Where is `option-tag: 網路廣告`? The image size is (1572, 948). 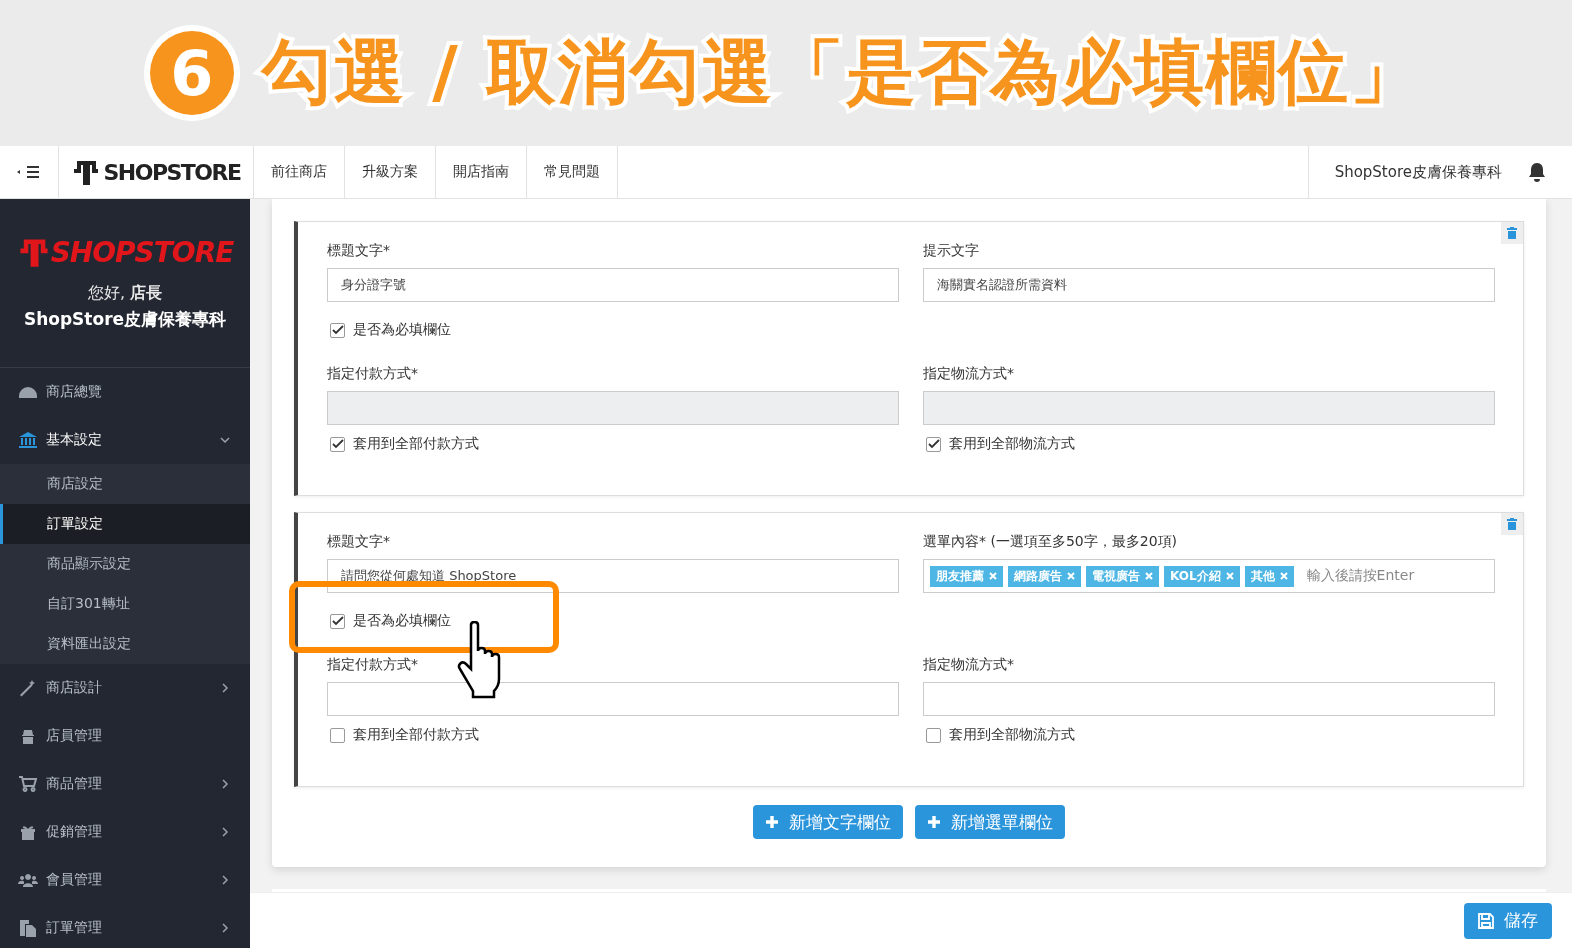 option-tag: 網路廣告 is located at coordinates (1044, 576).